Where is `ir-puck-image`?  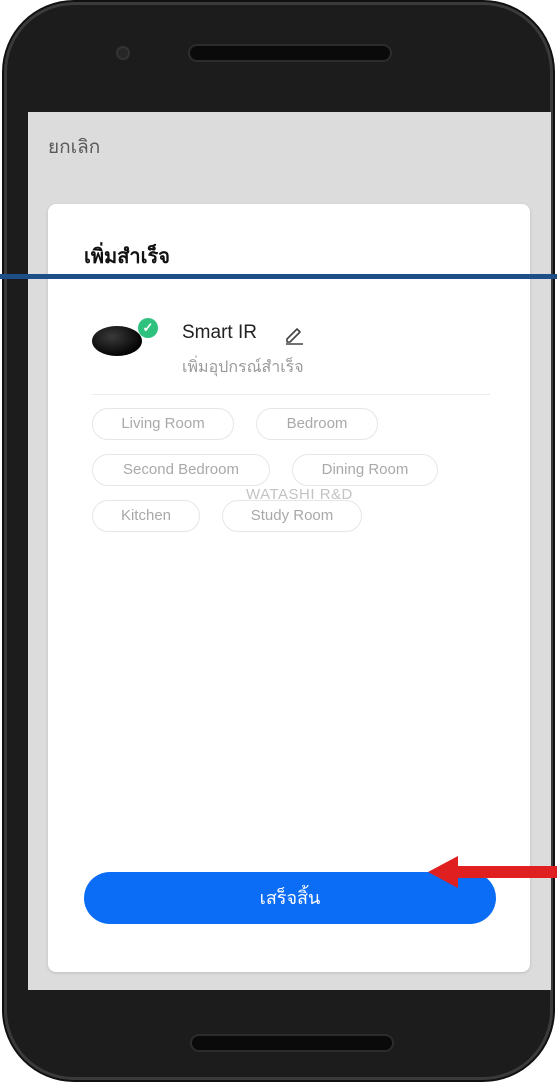 ir-puck-image is located at coordinates (117, 341).